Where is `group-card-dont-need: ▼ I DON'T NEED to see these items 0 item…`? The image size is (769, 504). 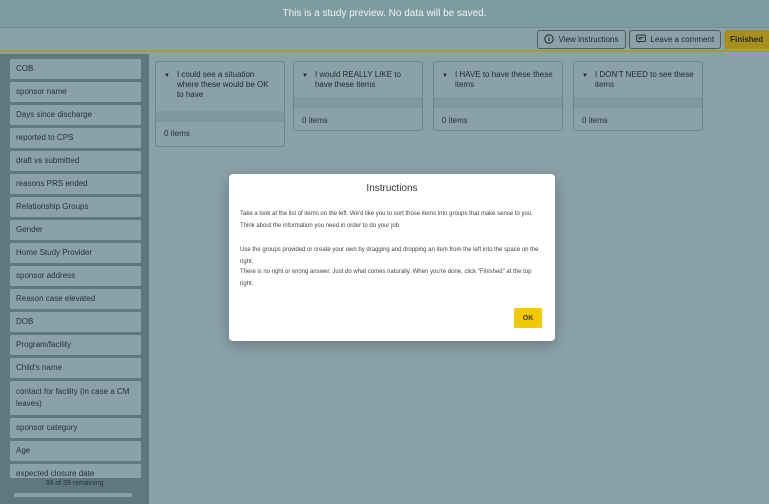
group-card-dont-need: ▼ I DON'T NEED to see these items 0 item… is located at coordinates (638, 96).